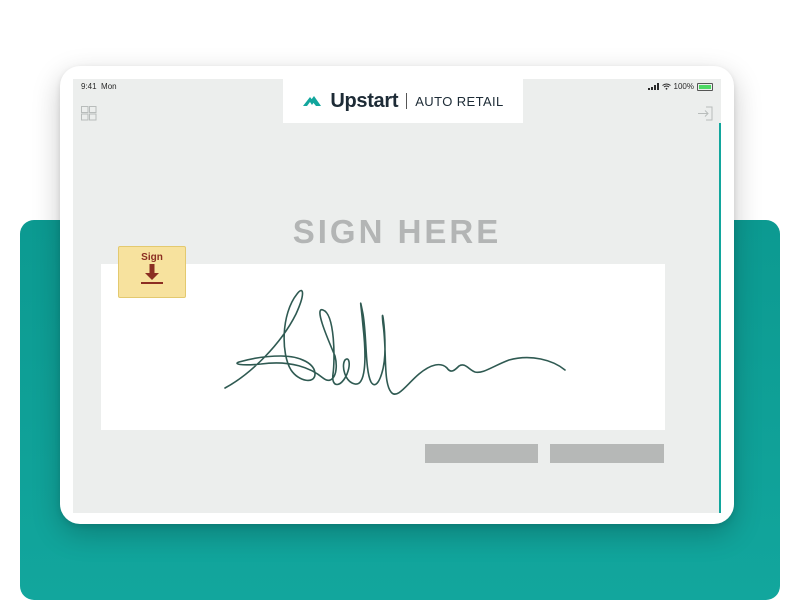 This screenshot has width=800, height=600. I want to click on product-name: AUTO RETAIL, so click(459, 101).